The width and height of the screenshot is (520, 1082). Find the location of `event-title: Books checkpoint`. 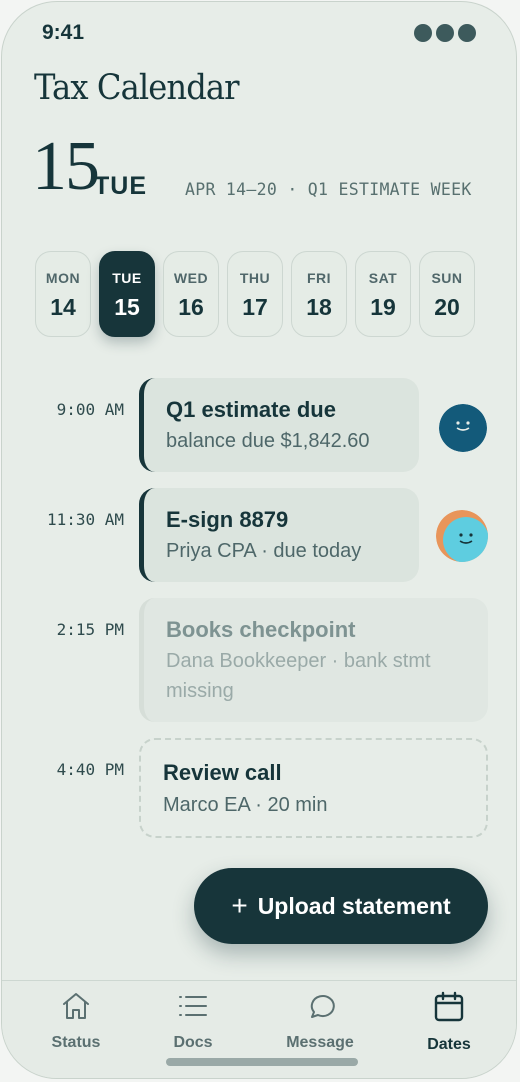

event-title: Books checkpoint is located at coordinates (261, 629).